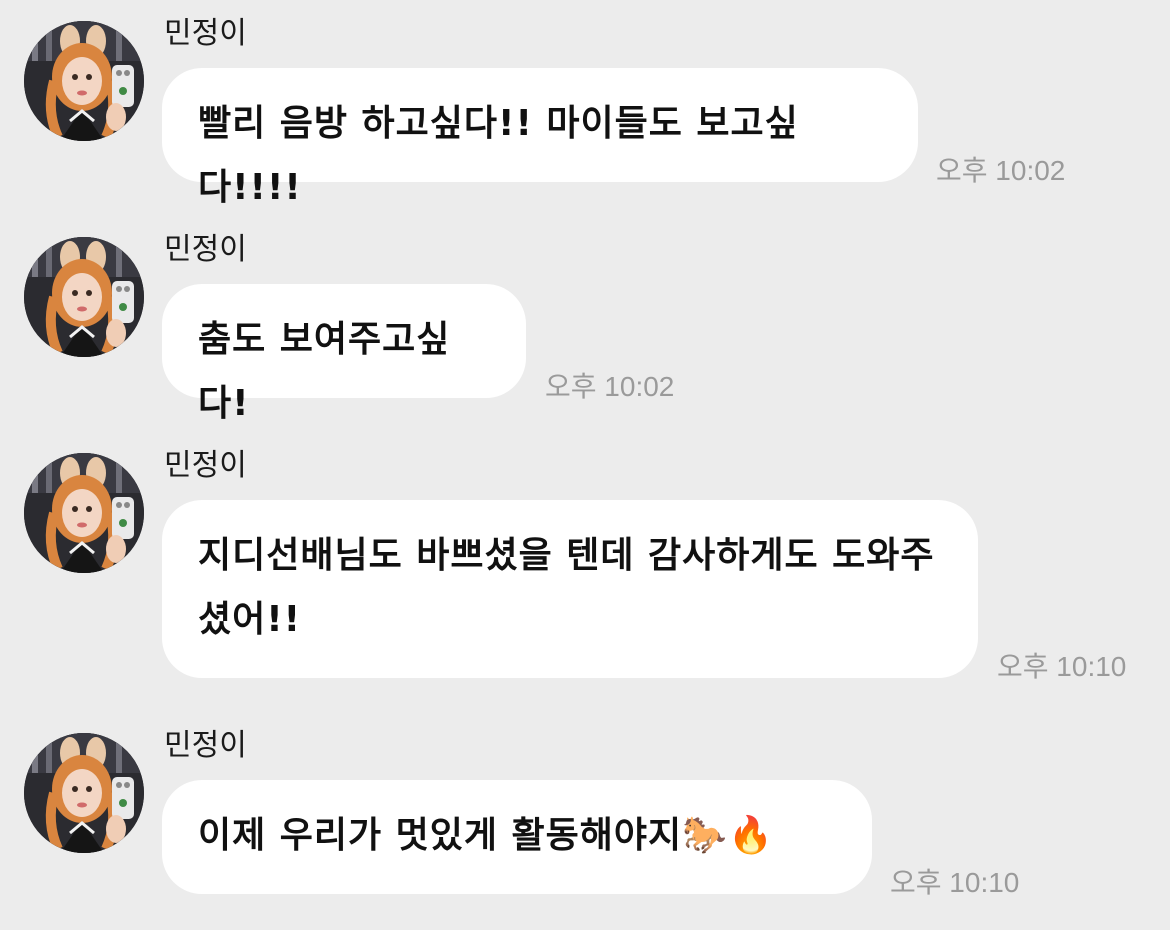 This screenshot has height=930, width=1170. Describe the element at coordinates (440, 835) in the screenshot. I see `message-text: 이제 우리가 멋있게 활동해야지` at that location.